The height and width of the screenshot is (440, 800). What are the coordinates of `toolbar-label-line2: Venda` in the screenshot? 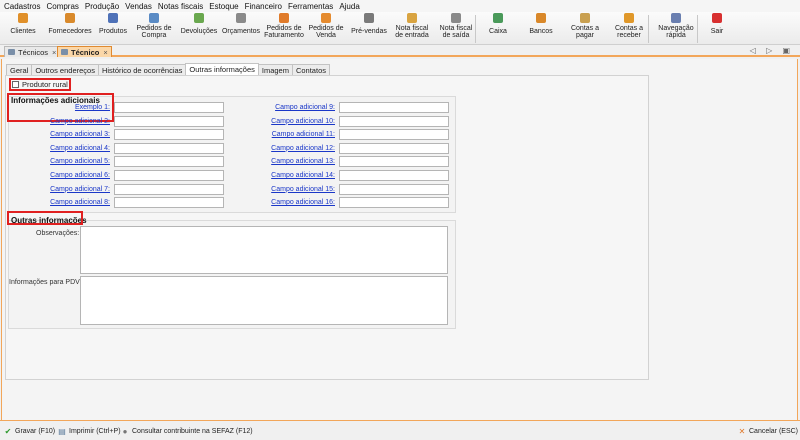 It's located at (326, 35).